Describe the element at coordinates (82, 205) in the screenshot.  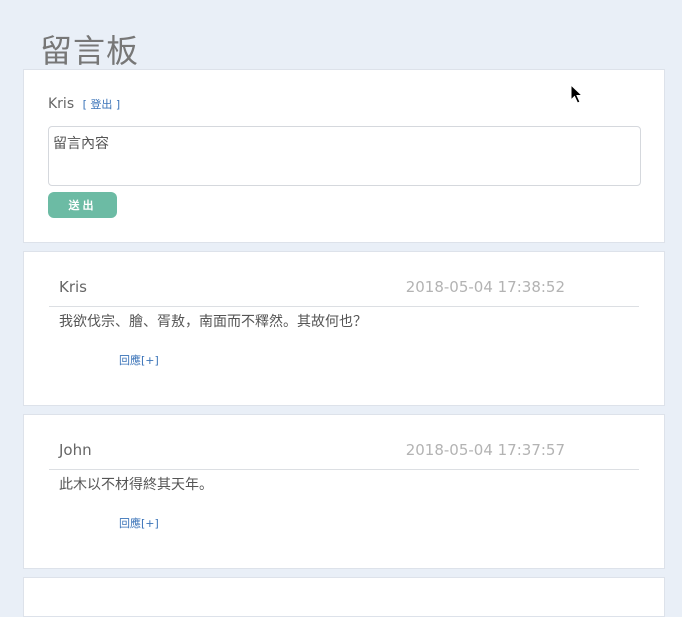
I see `submit-button: 送出` at that location.